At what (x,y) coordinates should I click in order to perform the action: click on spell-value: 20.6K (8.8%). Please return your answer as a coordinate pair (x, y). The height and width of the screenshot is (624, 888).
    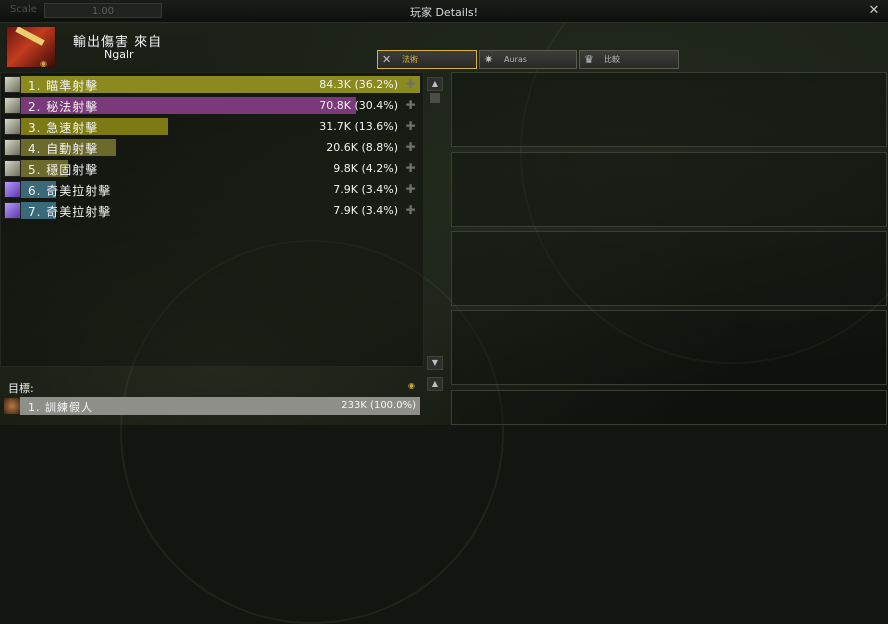
    Looking at the image, I should click on (362, 147).